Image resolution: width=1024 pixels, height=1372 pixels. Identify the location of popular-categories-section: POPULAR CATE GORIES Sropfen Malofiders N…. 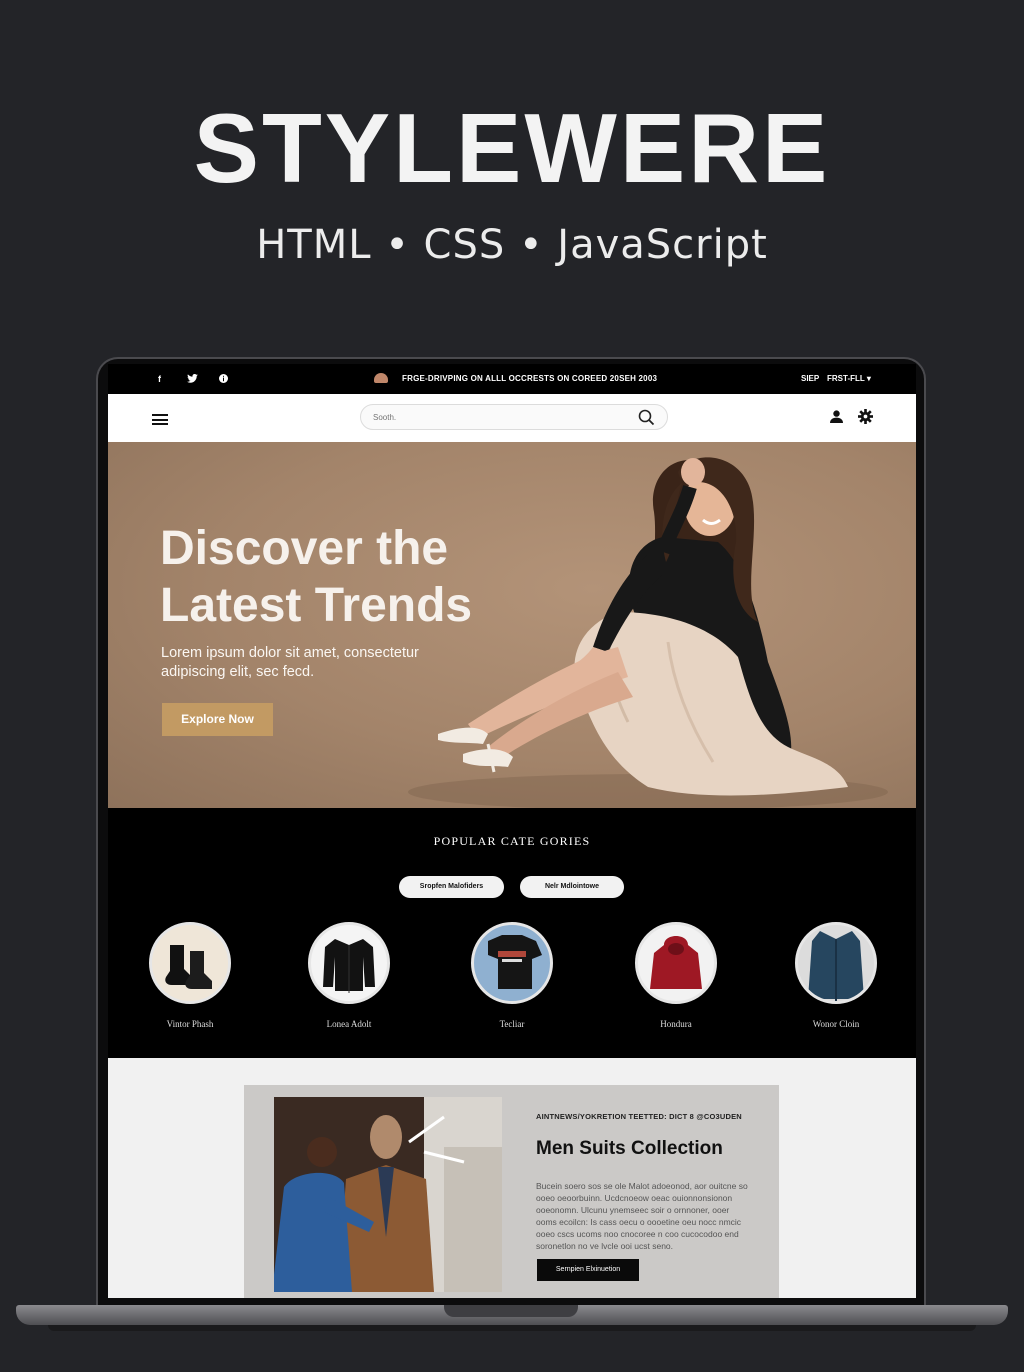
(512, 933).